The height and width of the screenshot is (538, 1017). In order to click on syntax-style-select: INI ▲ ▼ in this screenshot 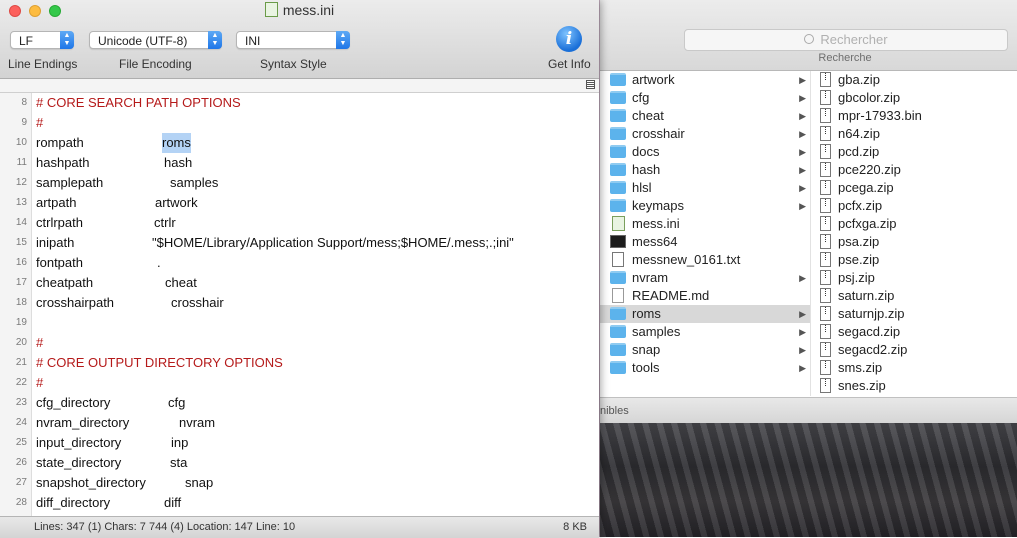, I will do `click(293, 40)`.